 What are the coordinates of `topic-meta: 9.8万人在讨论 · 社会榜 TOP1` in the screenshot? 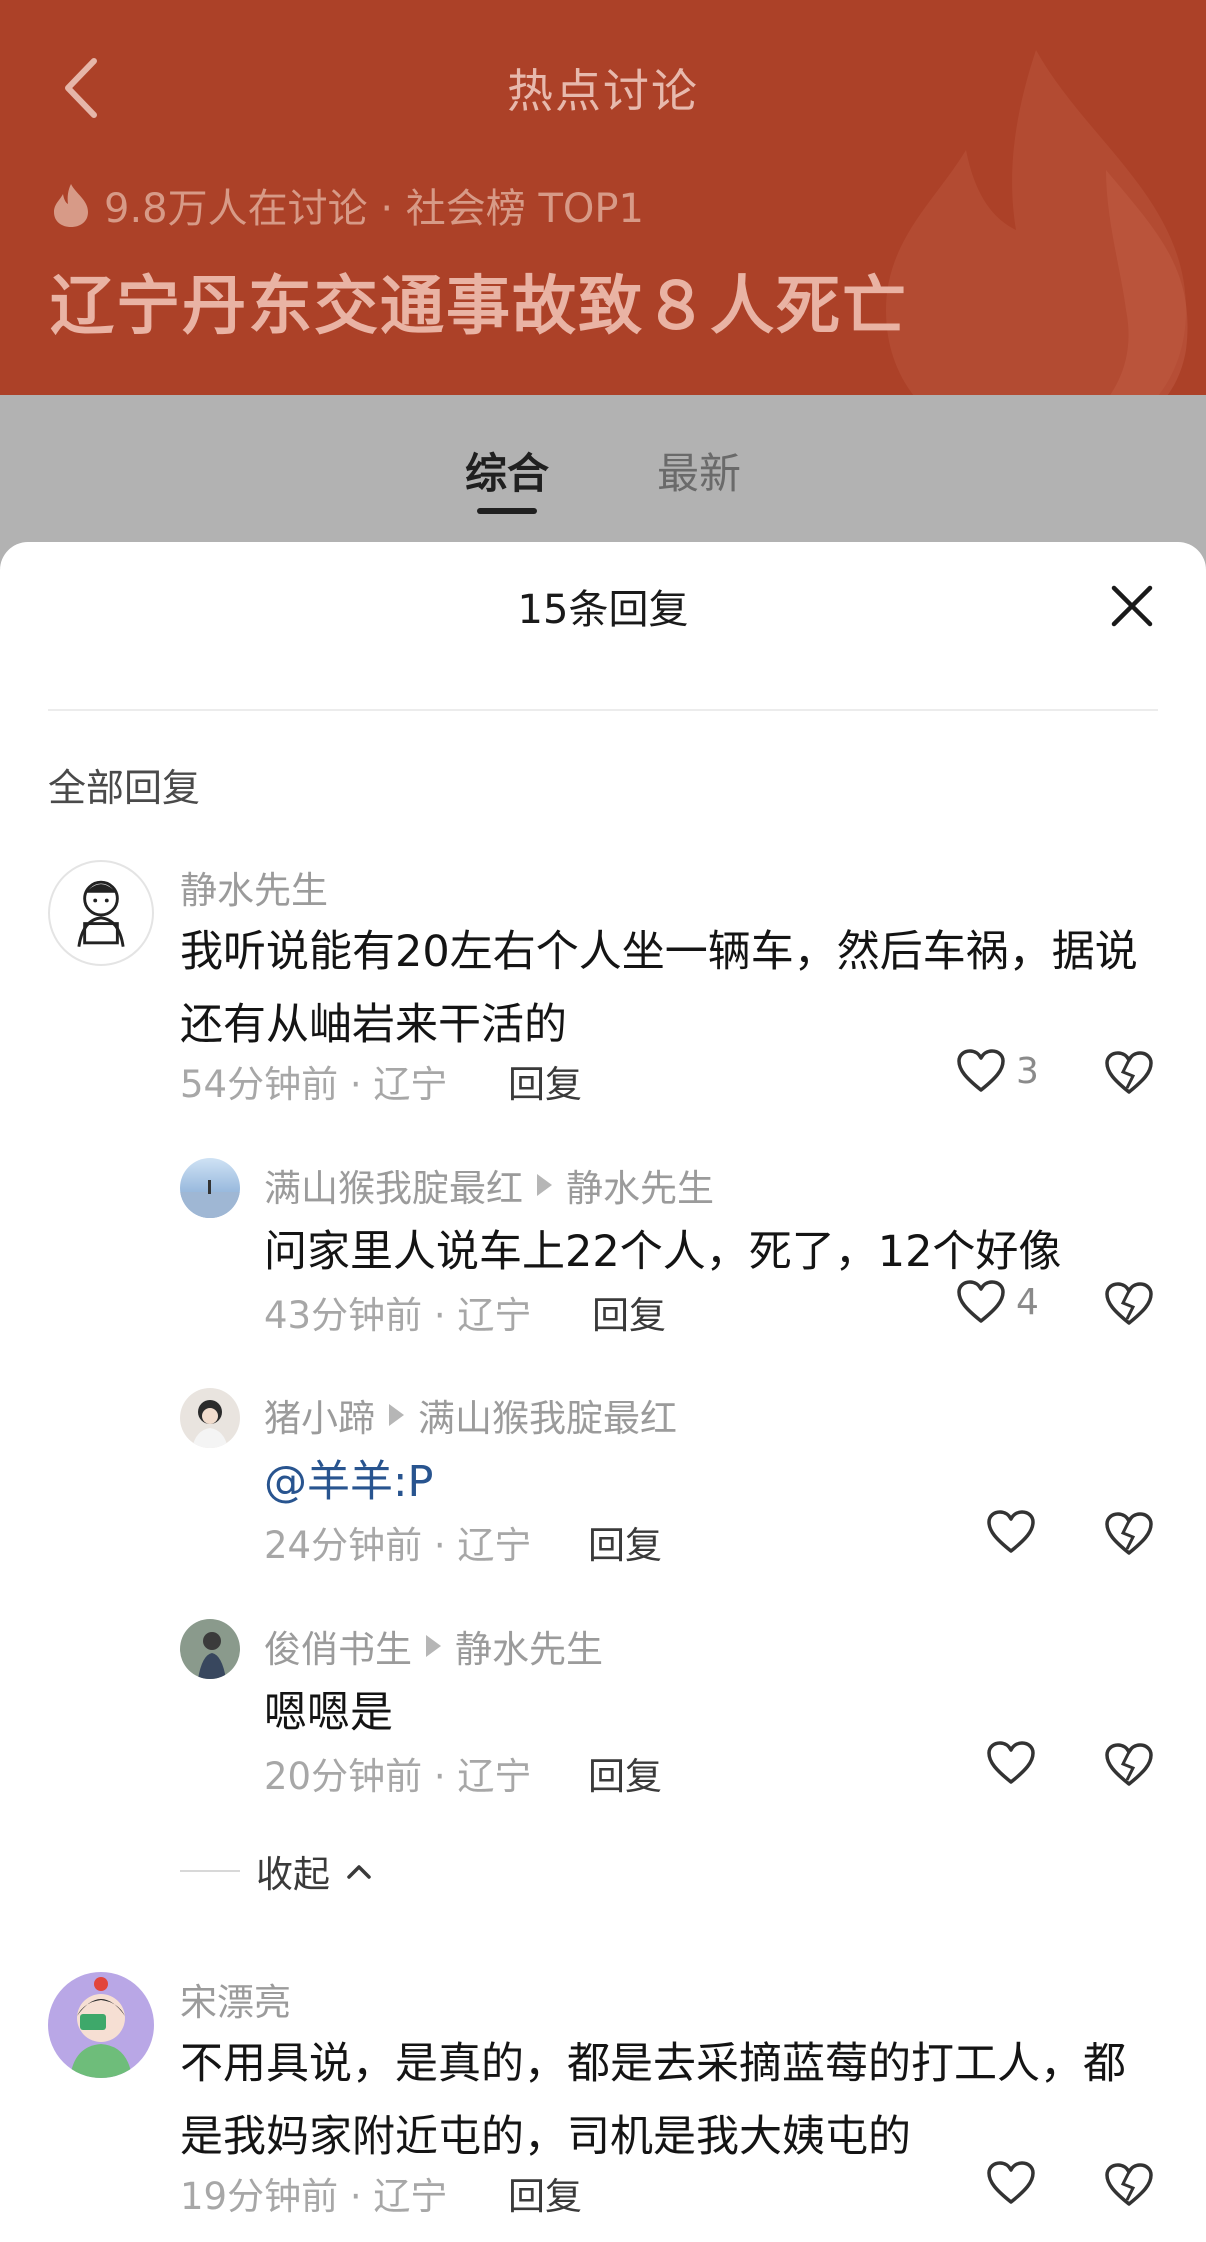 It's located at (348, 205).